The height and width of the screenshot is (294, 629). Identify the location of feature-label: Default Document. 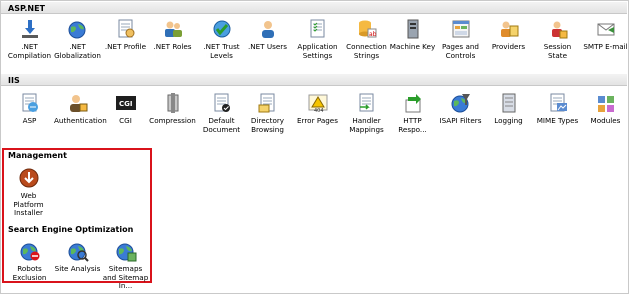
(221, 125).